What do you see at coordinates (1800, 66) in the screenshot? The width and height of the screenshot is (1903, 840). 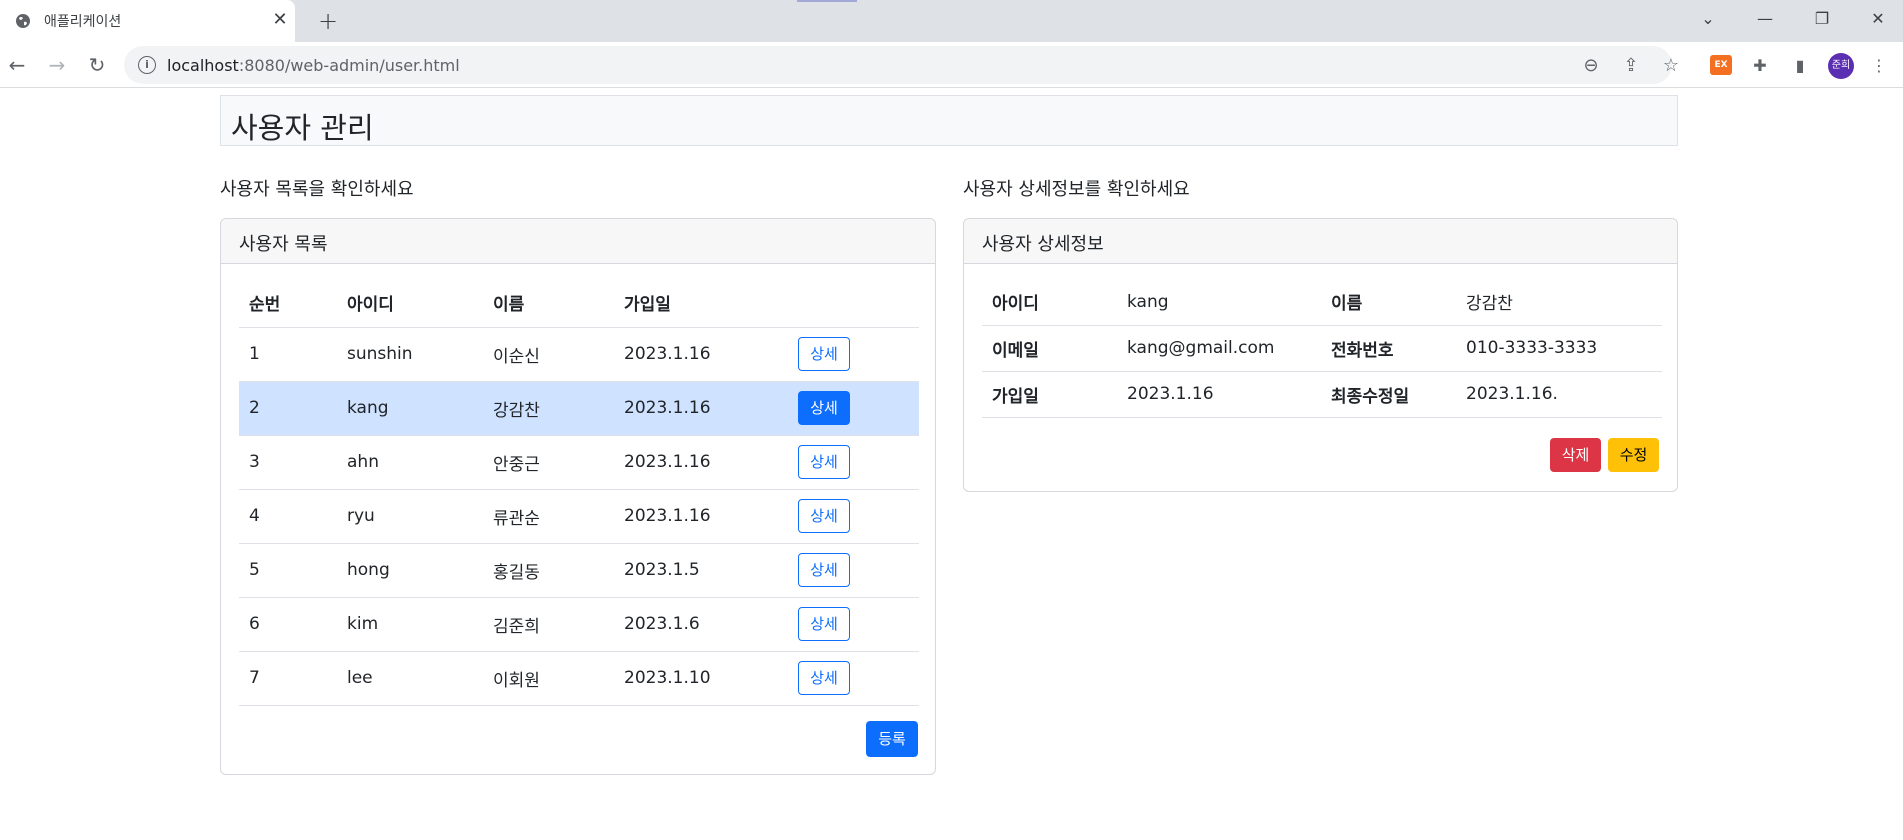 I see `sidepanel-icon: ▮` at bounding box center [1800, 66].